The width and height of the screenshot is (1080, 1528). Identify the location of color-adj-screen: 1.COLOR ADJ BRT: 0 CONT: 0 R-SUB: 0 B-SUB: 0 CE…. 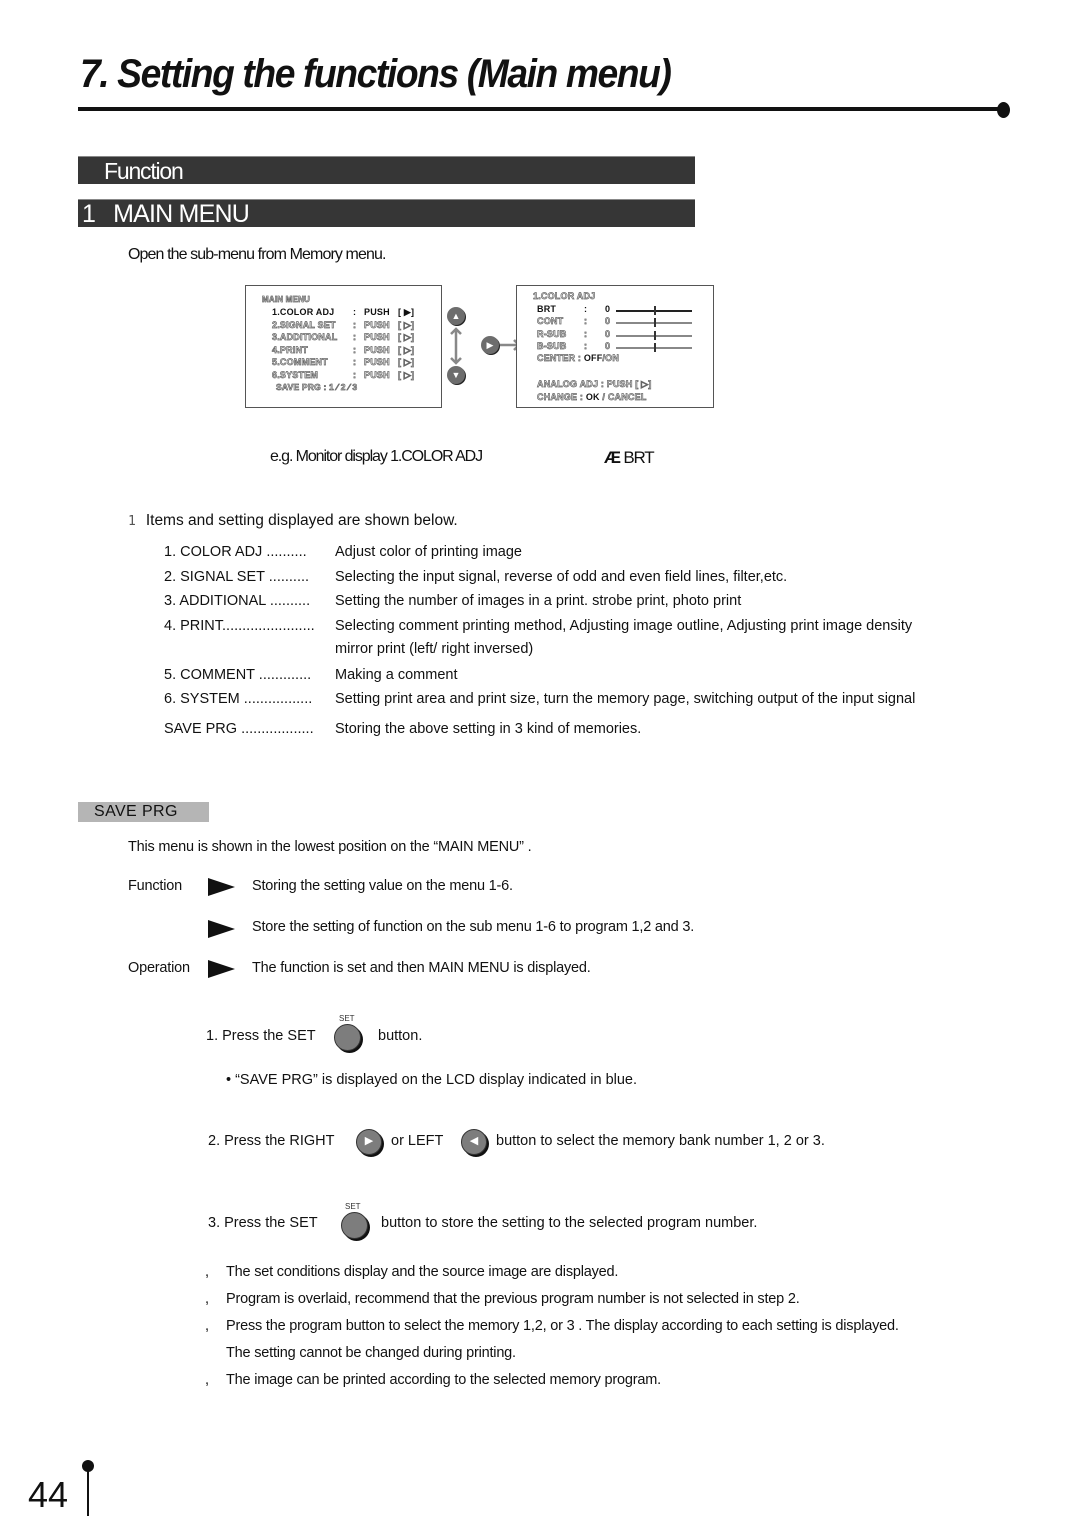
(615, 346).